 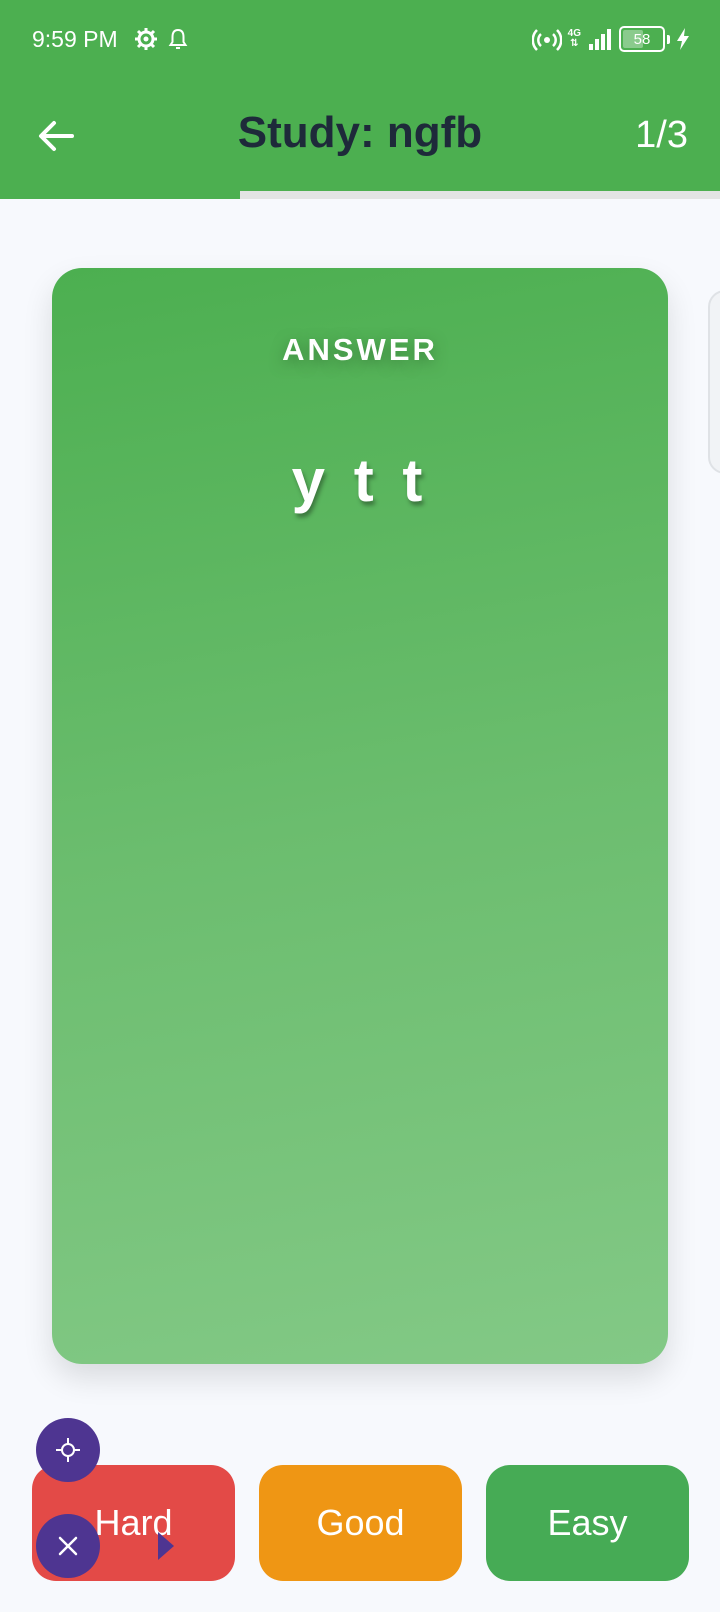 What do you see at coordinates (360, 480) in the screenshot?
I see `card-answer-text: y t t` at bounding box center [360, 480].